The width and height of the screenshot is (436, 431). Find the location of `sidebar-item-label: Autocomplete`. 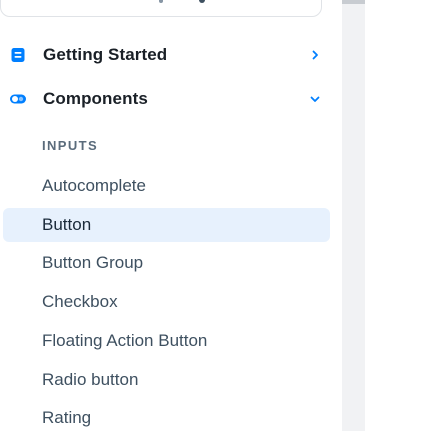

sidebar-item-label: Autocomplete is located at coordinates (94, 185).